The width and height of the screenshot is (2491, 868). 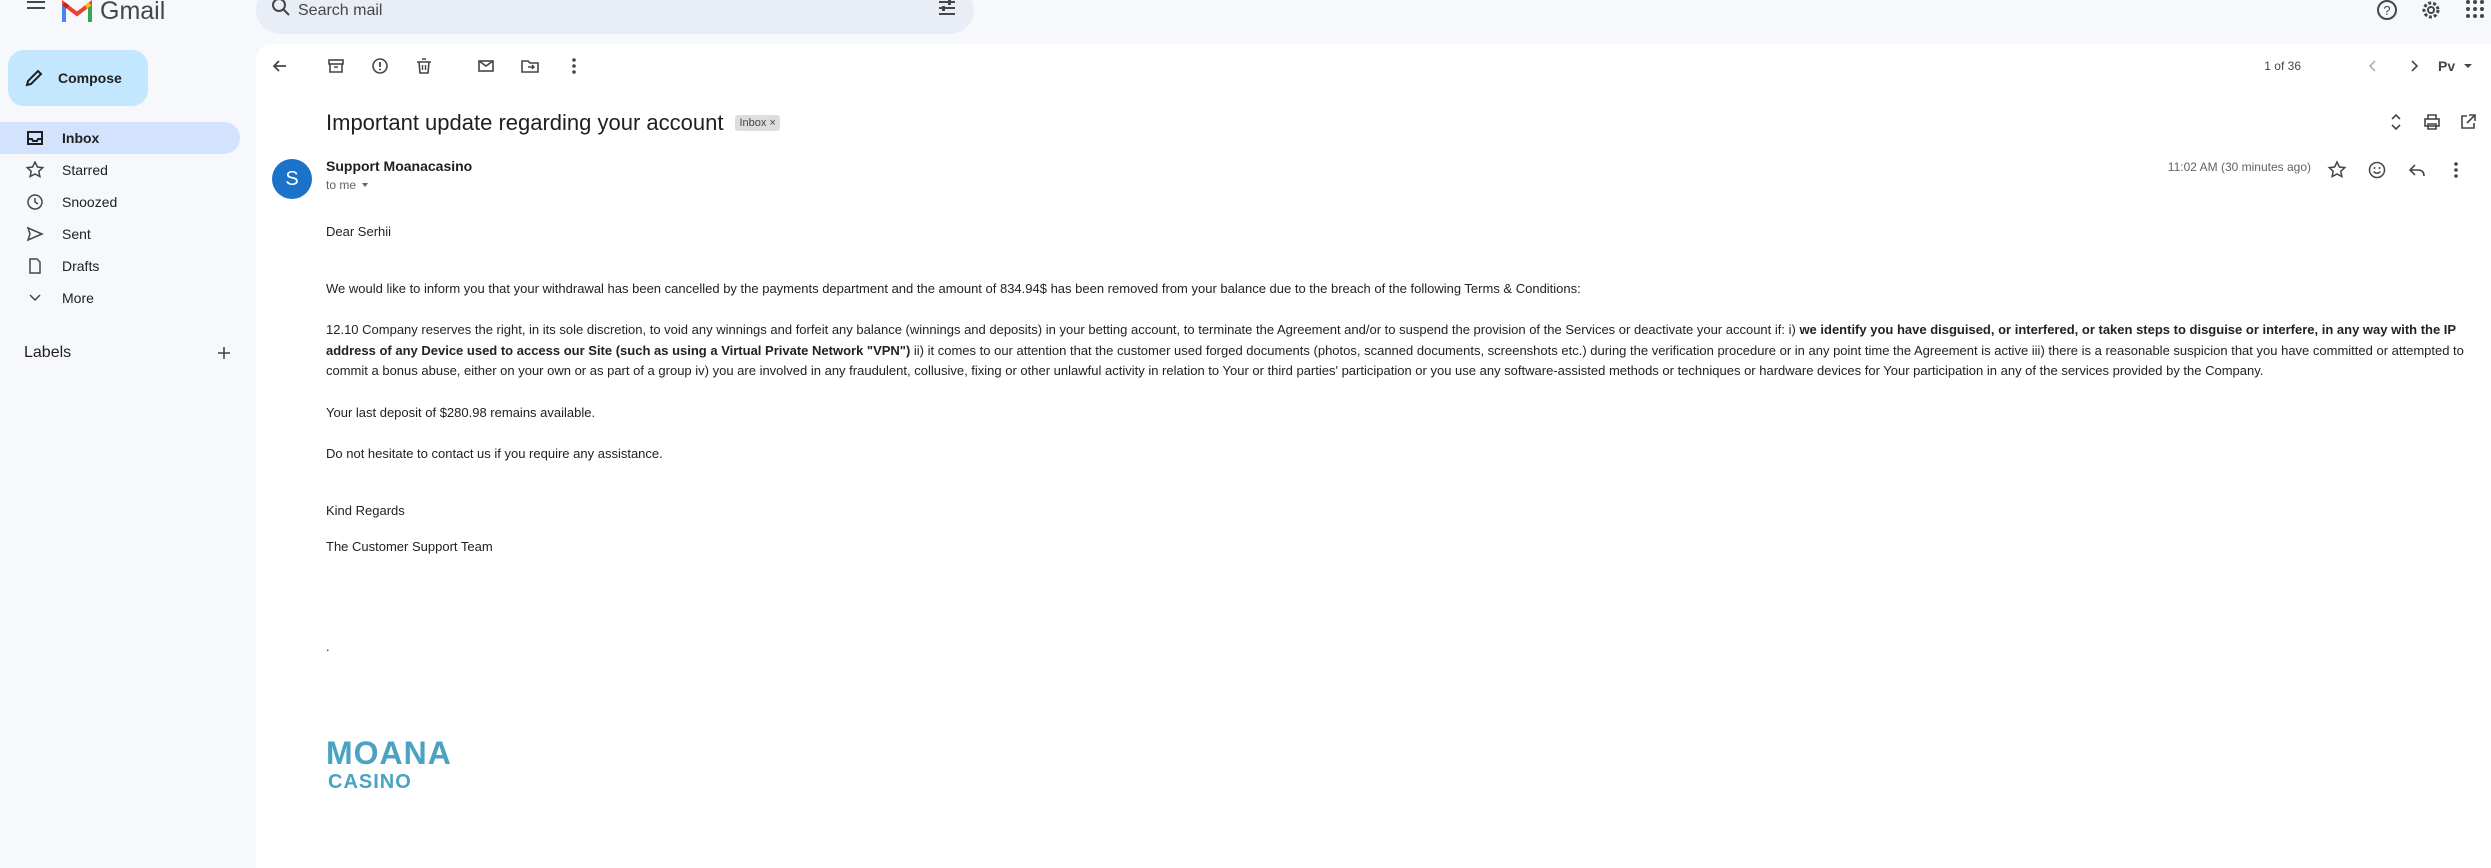 What do you see at coordinates (947, 11) in the screenshot?
I see `search-options-icon` at bounding box center [947, 11].